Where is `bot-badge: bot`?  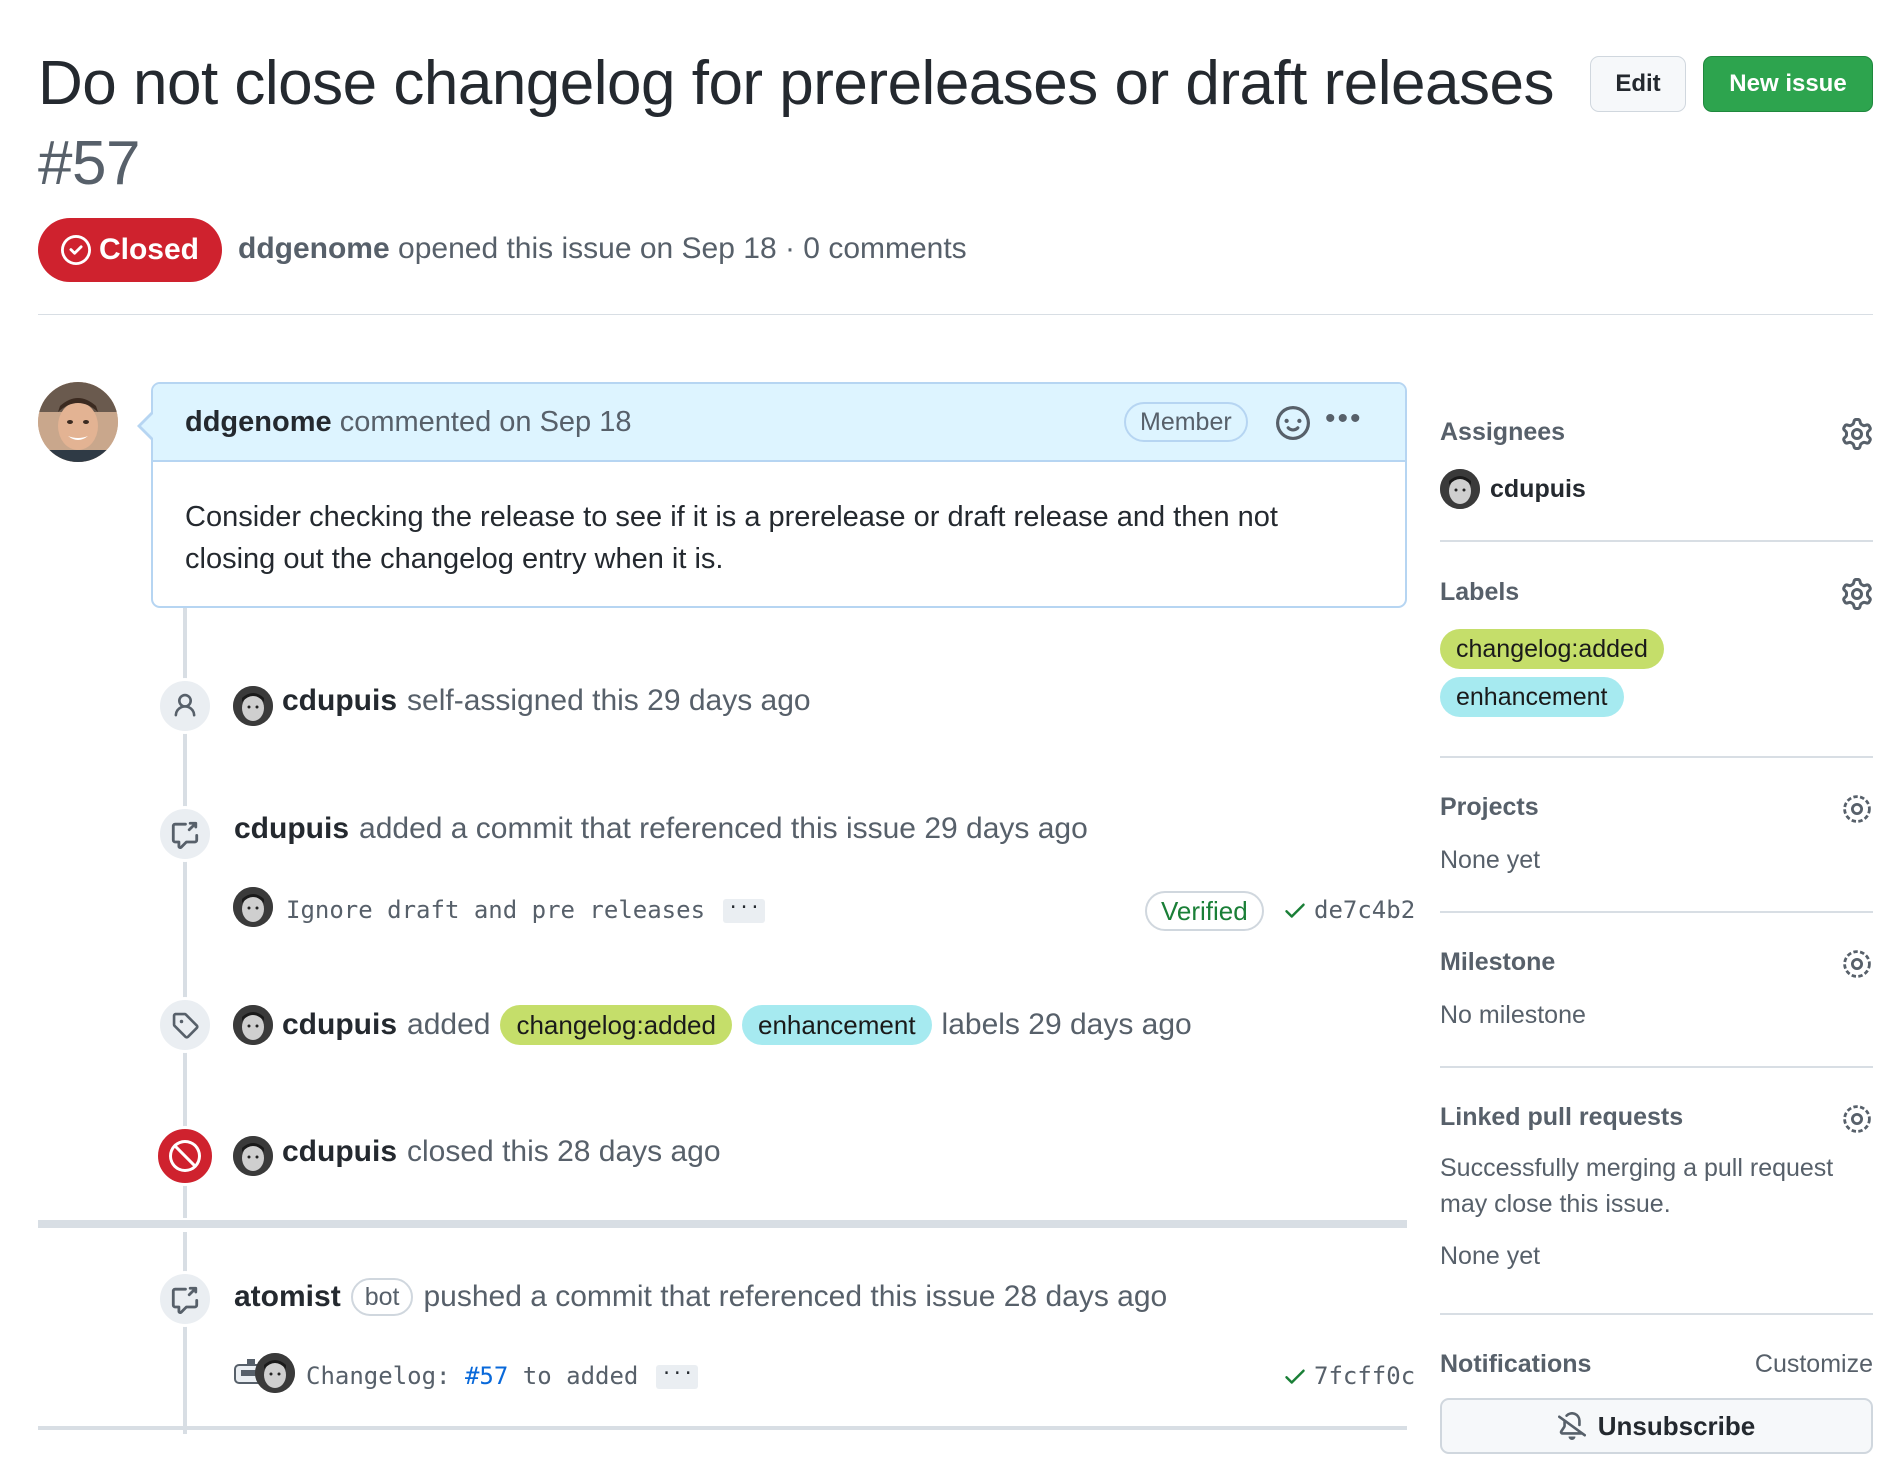 bot-badge: bot is located at coordinates (382, 1297).